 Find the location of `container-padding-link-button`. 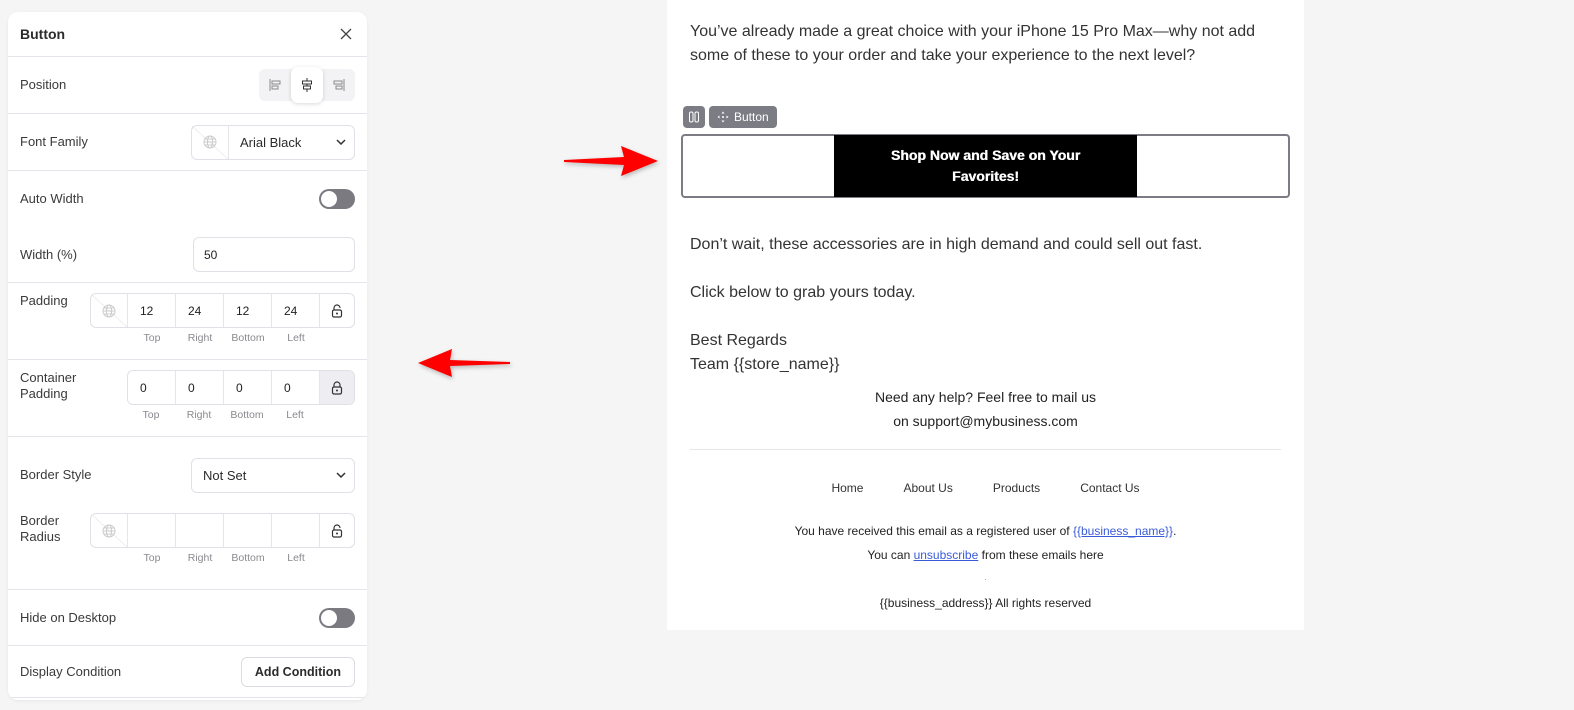

container-padding-link-button is located at coordinates (337, 387).